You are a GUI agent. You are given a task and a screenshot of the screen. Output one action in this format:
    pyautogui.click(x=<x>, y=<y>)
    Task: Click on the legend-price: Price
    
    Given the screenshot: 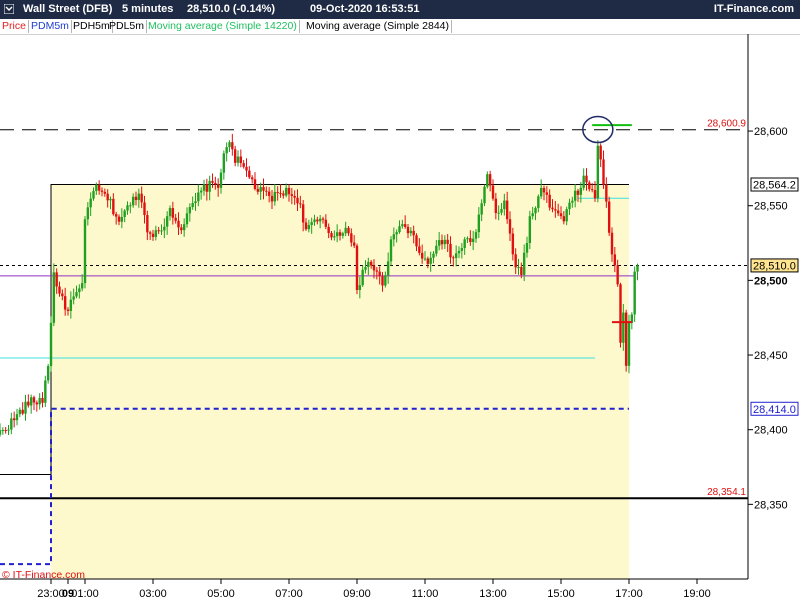 What is the action you would take?
    pyautogui.click(x=14, y=26)
    